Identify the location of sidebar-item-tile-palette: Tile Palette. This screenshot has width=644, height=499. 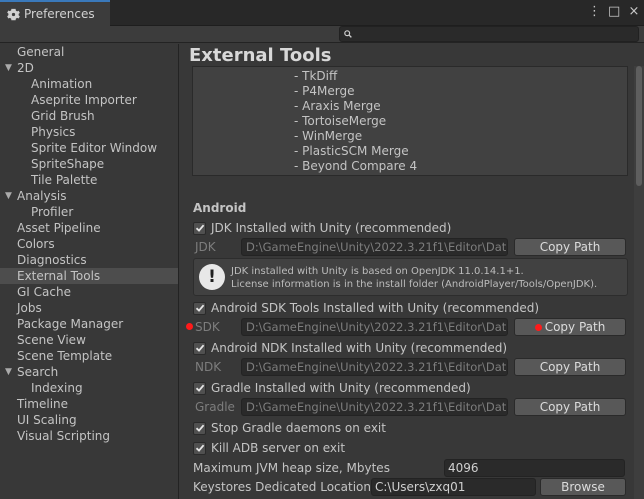
(89, 180).